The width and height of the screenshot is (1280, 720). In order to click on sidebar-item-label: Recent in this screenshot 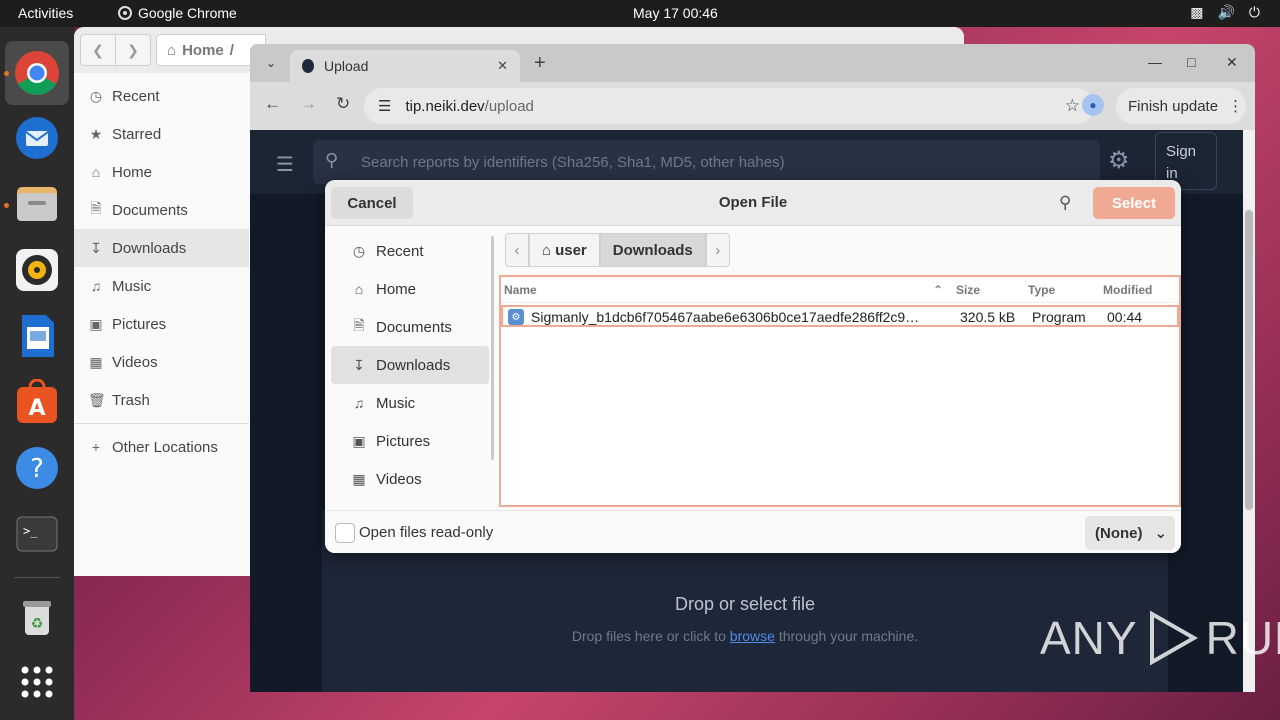, I will do `click(136, 96)`.